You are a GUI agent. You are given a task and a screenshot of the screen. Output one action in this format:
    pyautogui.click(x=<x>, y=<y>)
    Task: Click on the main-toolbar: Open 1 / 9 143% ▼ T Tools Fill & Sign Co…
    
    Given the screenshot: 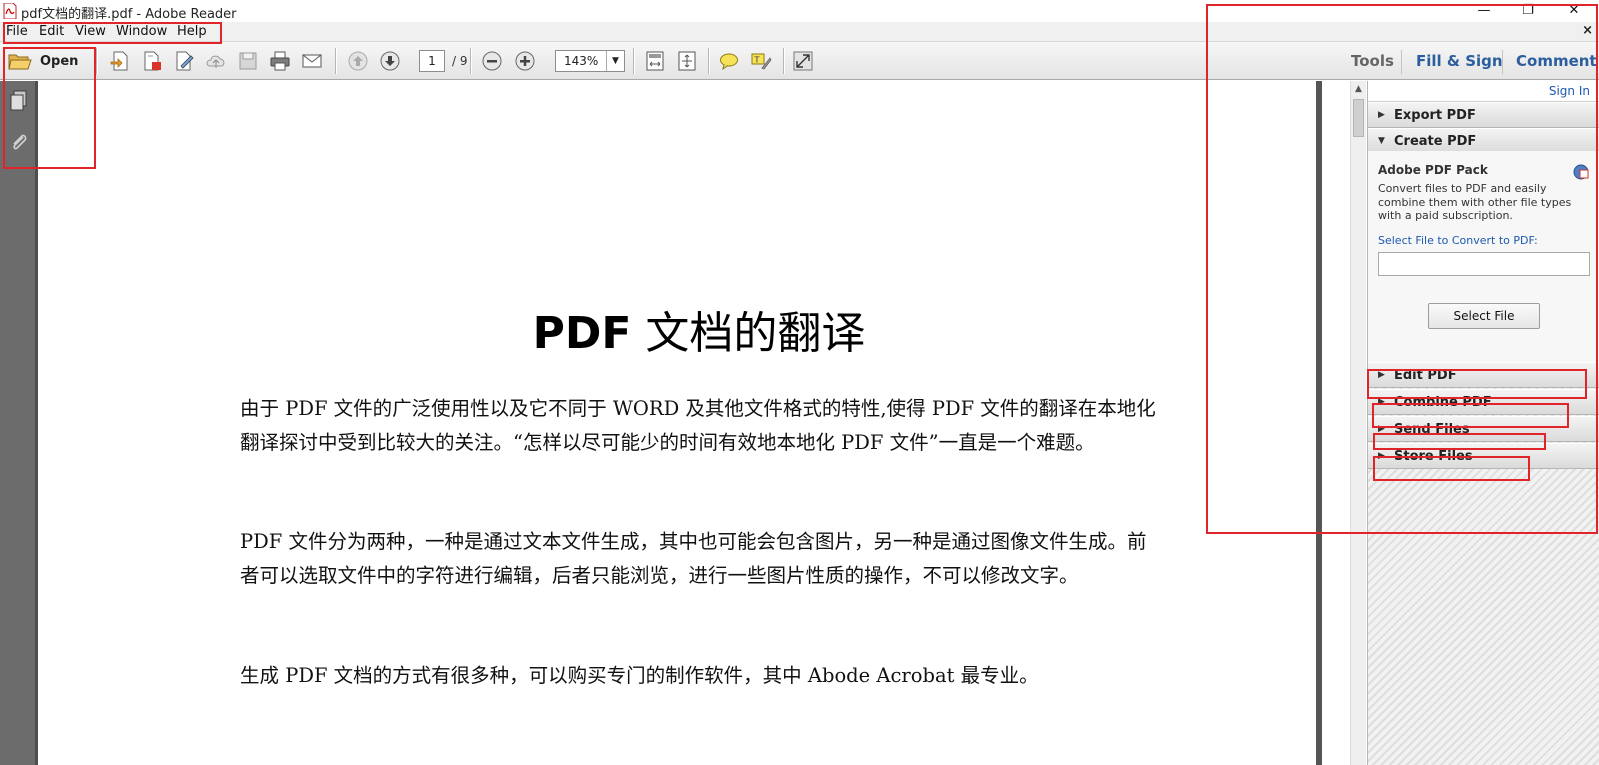 What is the action you would take?
    pyautogui.click(x=799, y=61)
    